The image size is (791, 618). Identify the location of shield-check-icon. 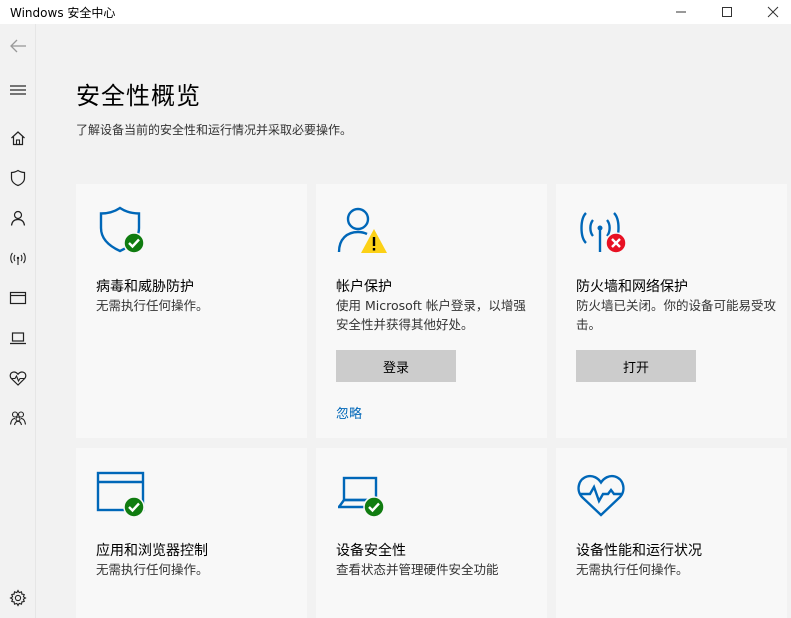
(124, 231).